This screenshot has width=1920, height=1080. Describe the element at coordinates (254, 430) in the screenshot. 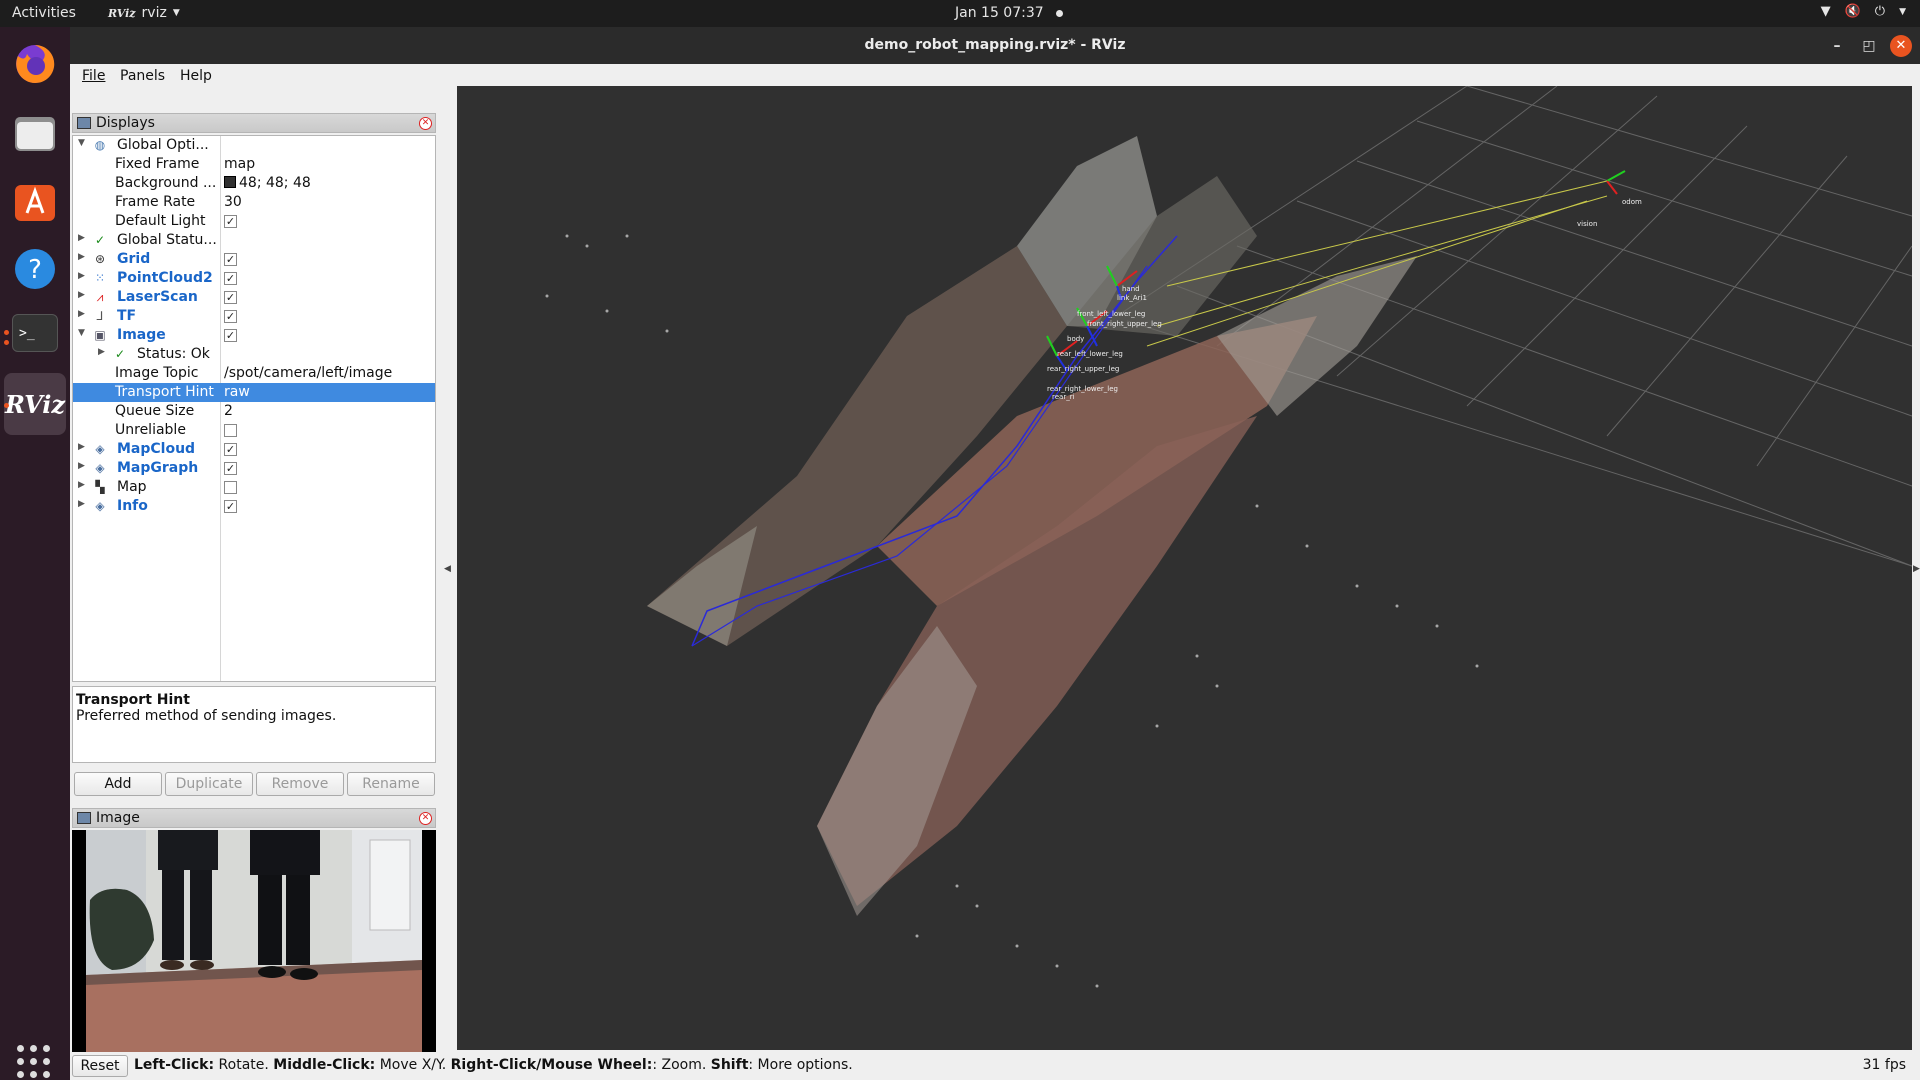

I see `tree-row-unreliable: Unreliable` at that location.